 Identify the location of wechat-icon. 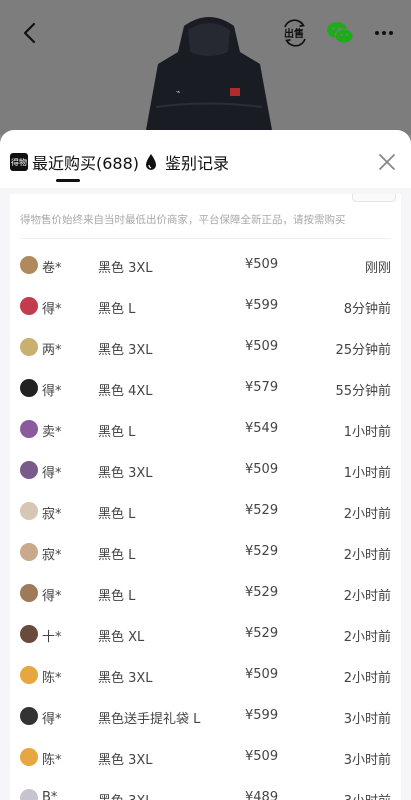
(340, 33).